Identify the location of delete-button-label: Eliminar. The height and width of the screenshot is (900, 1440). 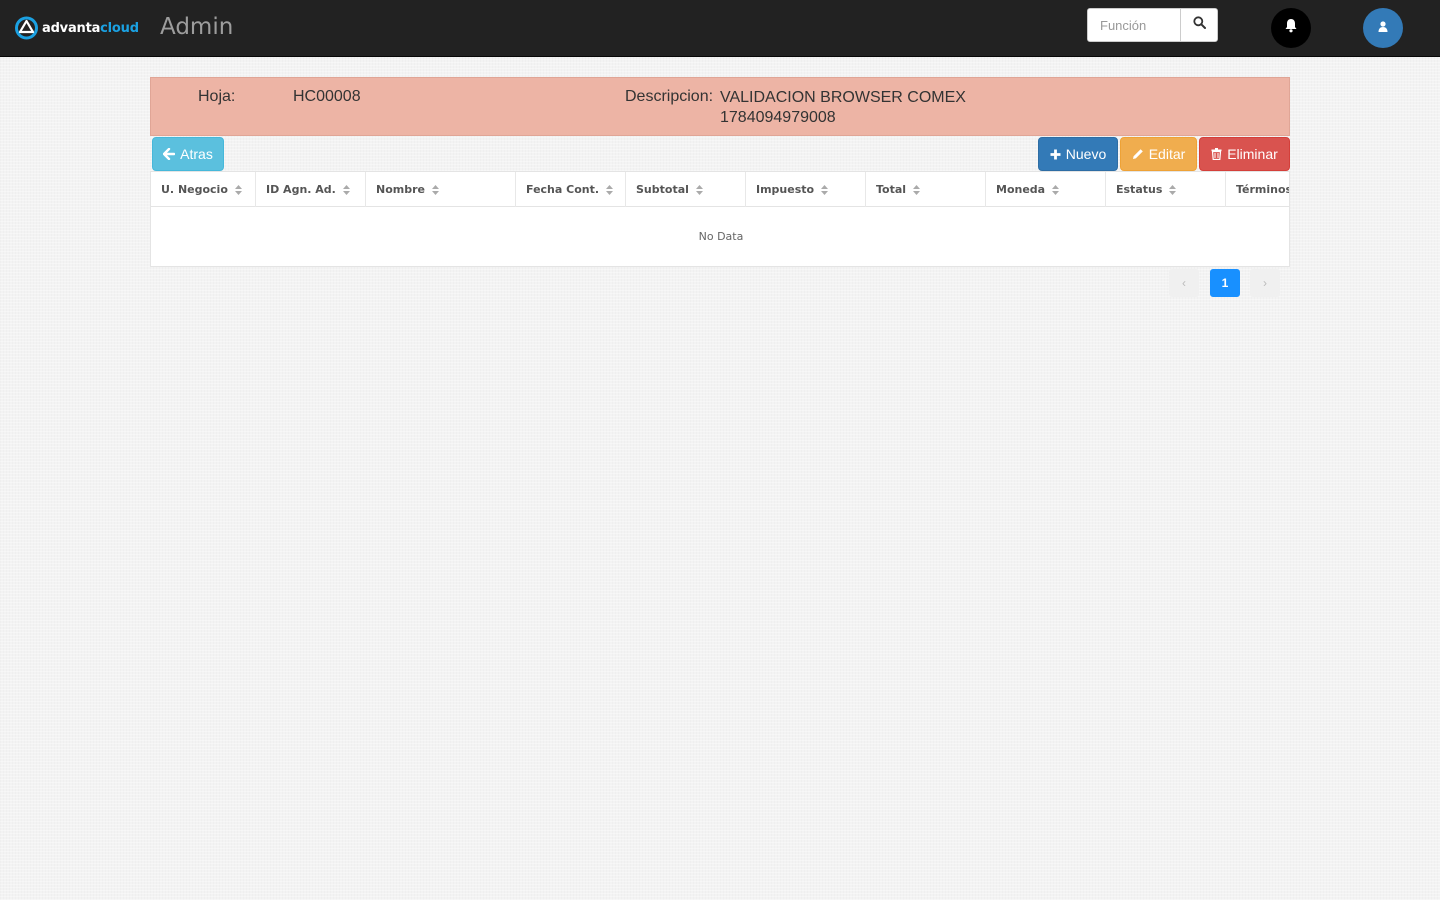
(1252, 154).